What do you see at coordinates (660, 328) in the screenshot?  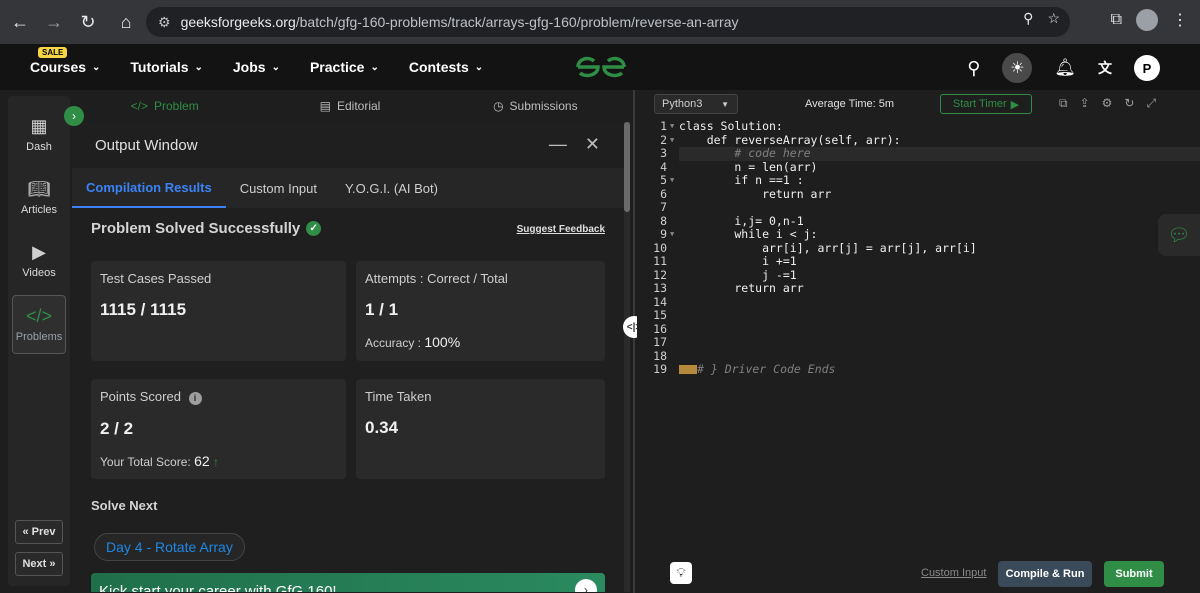 I see `line-number: 16` at bounding box center [660, 328].